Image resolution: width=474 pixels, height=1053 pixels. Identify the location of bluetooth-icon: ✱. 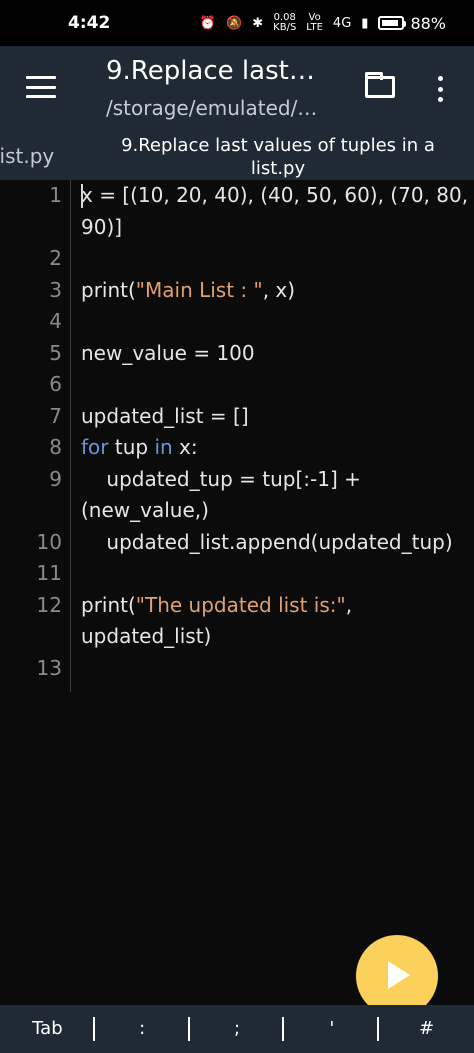
(258, 23).